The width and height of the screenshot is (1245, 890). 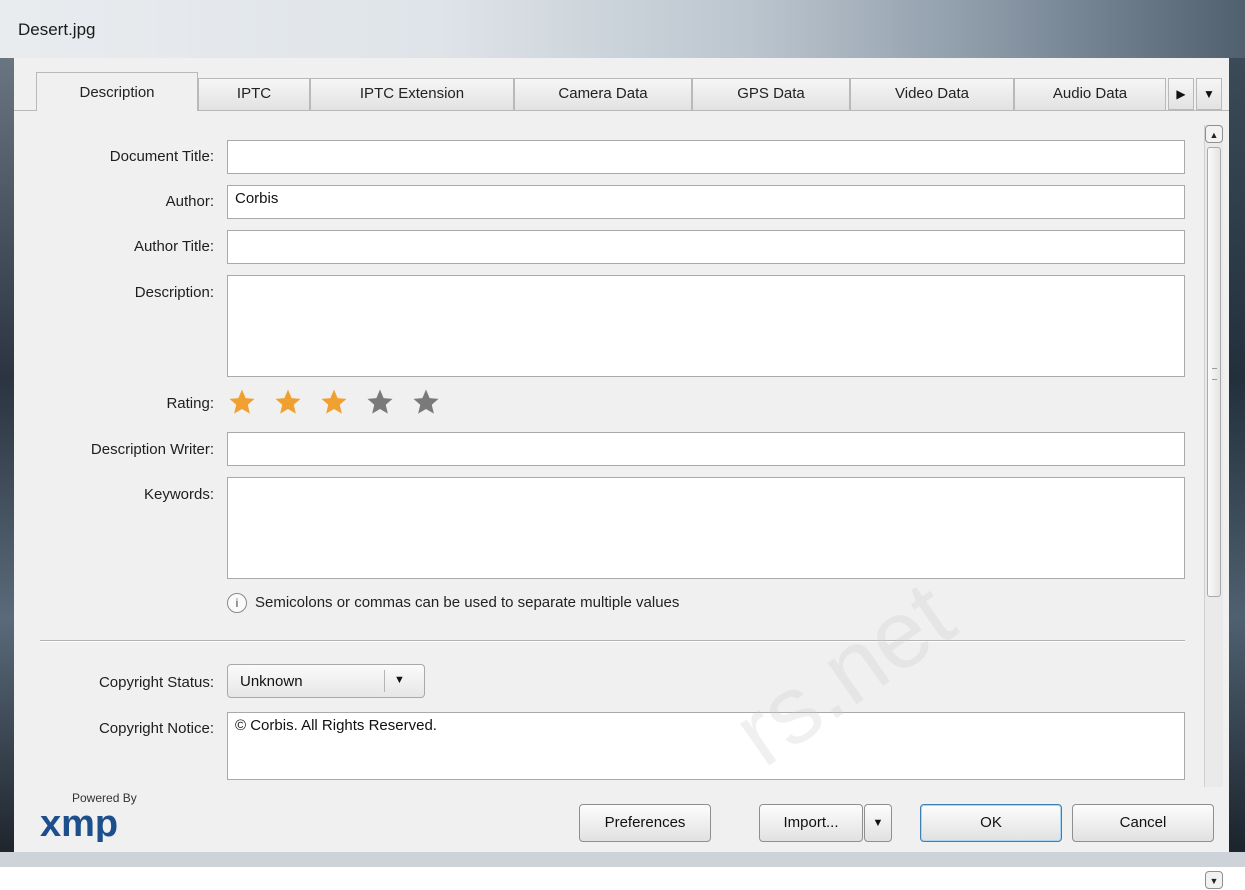 I want to click on info-icon: i, so click(x=237, y=603).